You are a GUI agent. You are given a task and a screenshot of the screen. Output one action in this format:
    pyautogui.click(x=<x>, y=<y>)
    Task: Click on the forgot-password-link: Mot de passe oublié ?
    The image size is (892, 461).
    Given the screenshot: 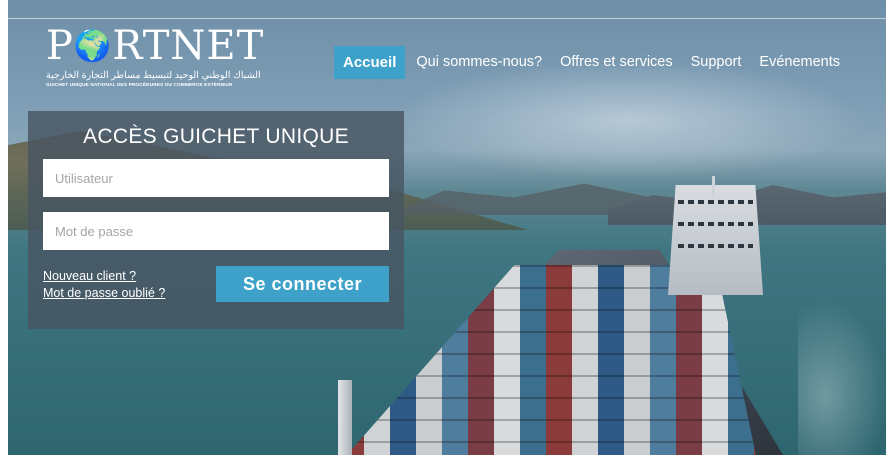 What is the action you would take?
    pyautogui.click(x=104, y=293)
    